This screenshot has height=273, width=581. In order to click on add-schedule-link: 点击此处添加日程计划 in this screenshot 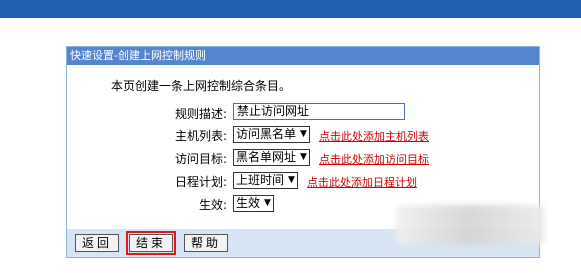, I will do `click(362, 182)`.